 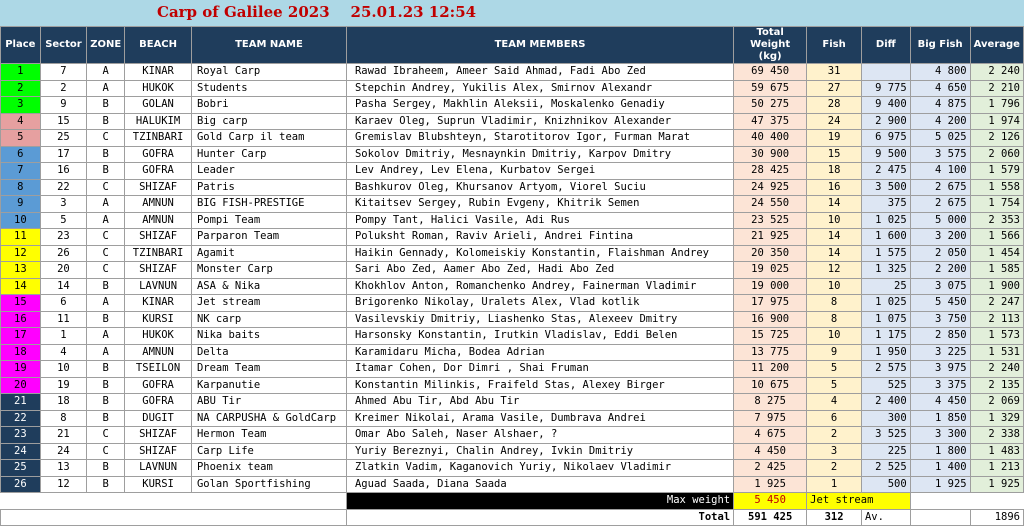 I want to click on big-fish-cell: 3 575, so click(x=940, y=154).